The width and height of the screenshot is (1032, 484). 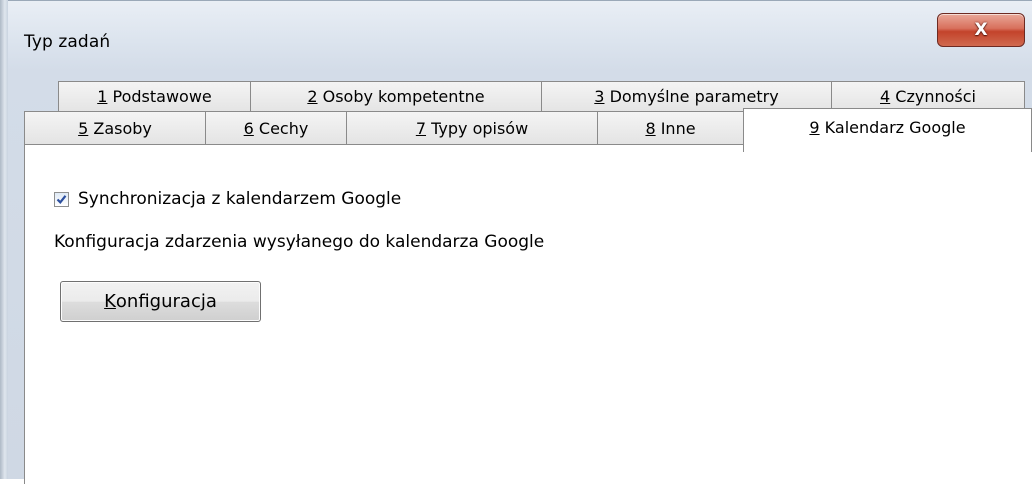 I want to click on sync-checkbox, so click(x=61, y=199).